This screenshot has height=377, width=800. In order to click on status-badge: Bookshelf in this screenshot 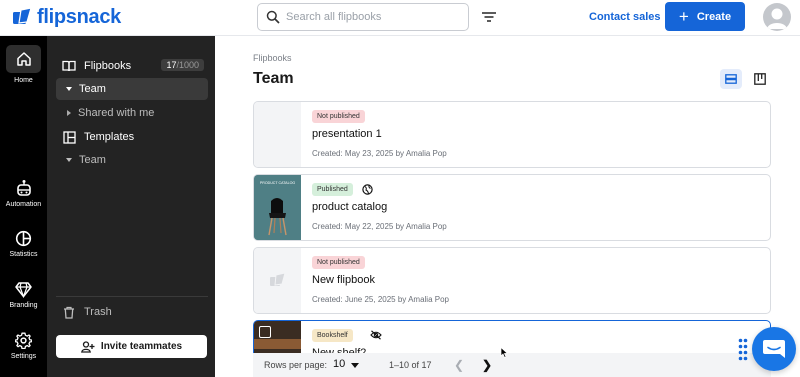, I will do `click(332, 335)`.